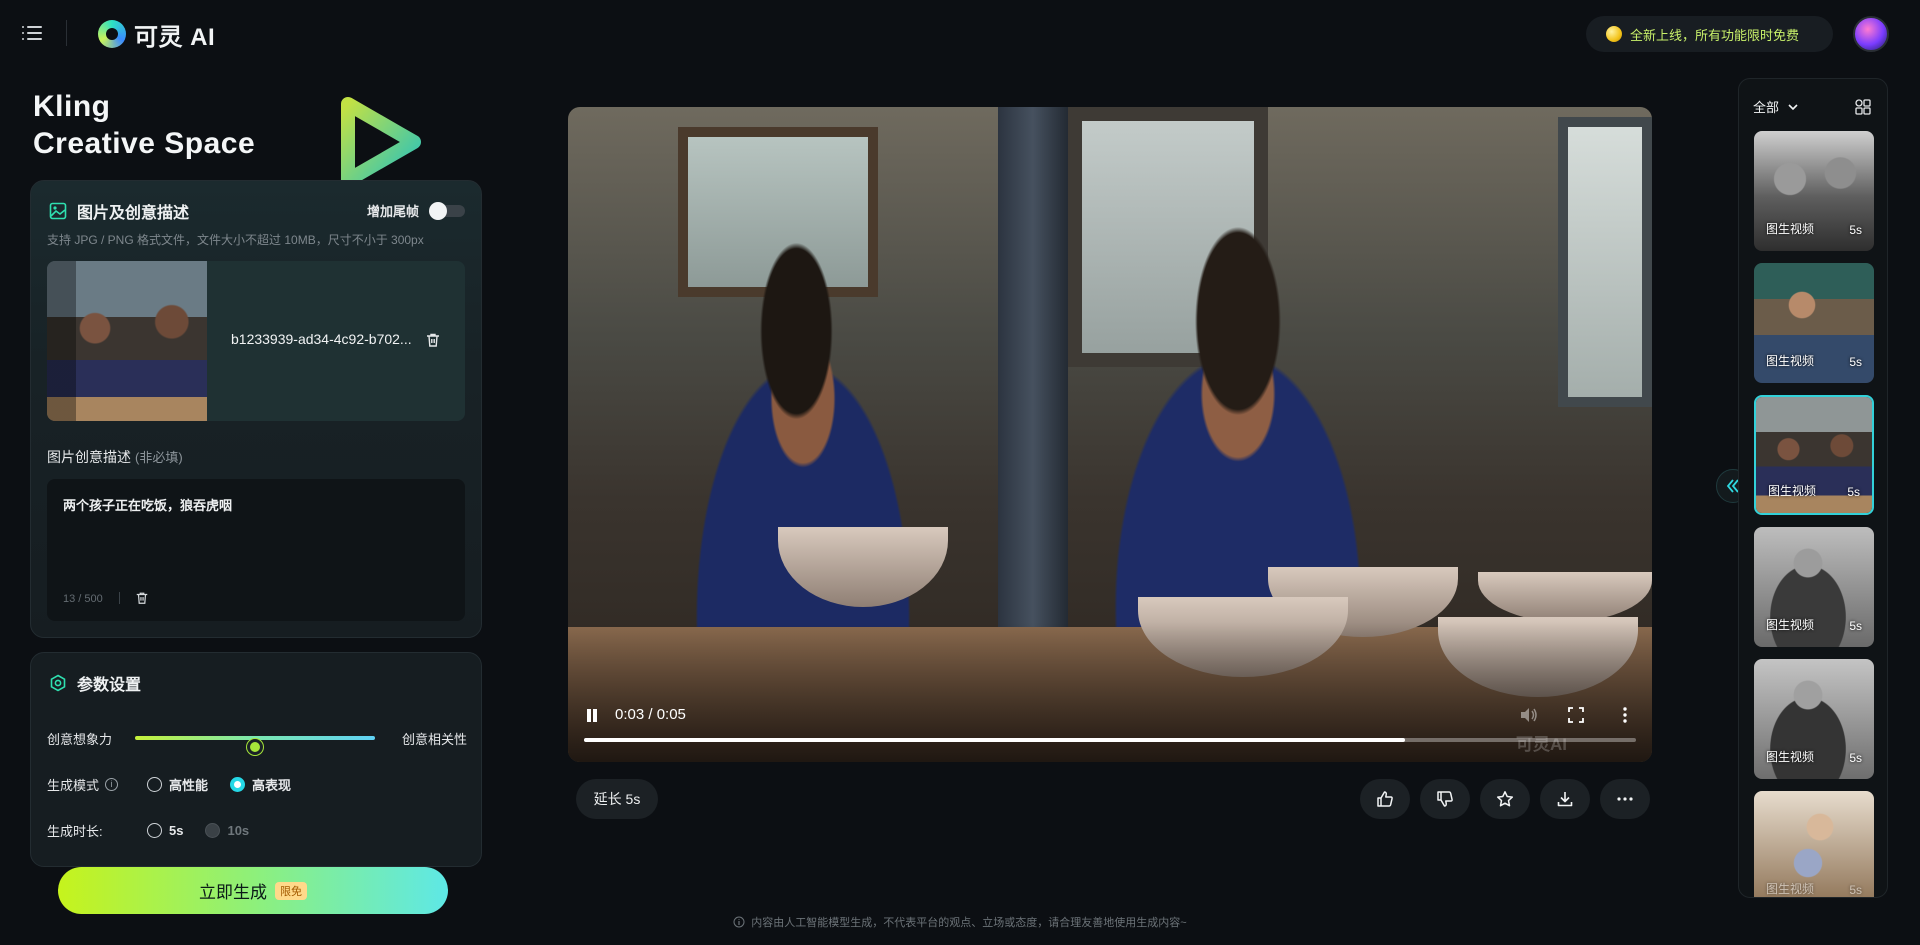 The height and width of the screenshot is (945, 1920). Describe the element at coordinates (650, 714) in the screenshot. I see `playback-time: 0:03 / 0:05` at that location.